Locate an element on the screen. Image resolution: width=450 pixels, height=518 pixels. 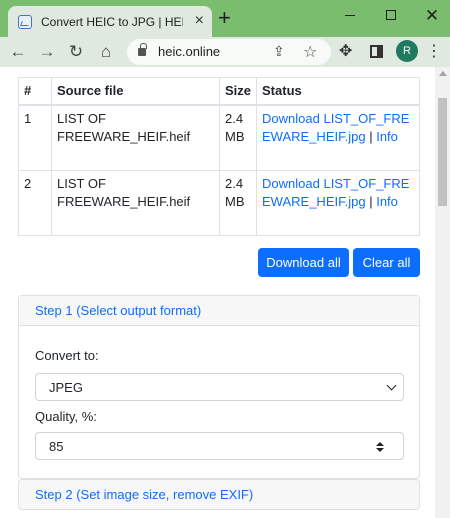
download-all-button: Download all is located at coordinates (303, 262).